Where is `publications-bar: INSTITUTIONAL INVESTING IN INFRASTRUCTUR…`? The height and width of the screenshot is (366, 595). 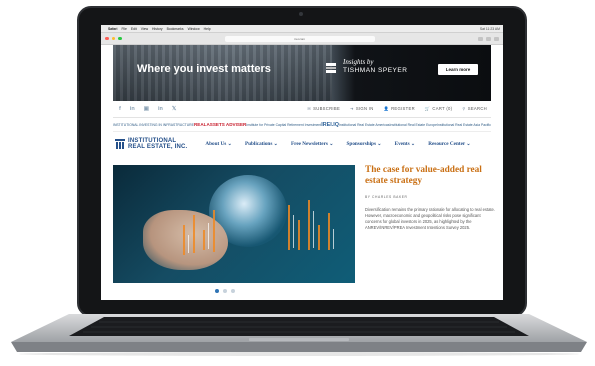 publications-bar: INSTITUTIONAL INVESTING IN INFRASTRUCTUR… is located at coordinates (302, 125).